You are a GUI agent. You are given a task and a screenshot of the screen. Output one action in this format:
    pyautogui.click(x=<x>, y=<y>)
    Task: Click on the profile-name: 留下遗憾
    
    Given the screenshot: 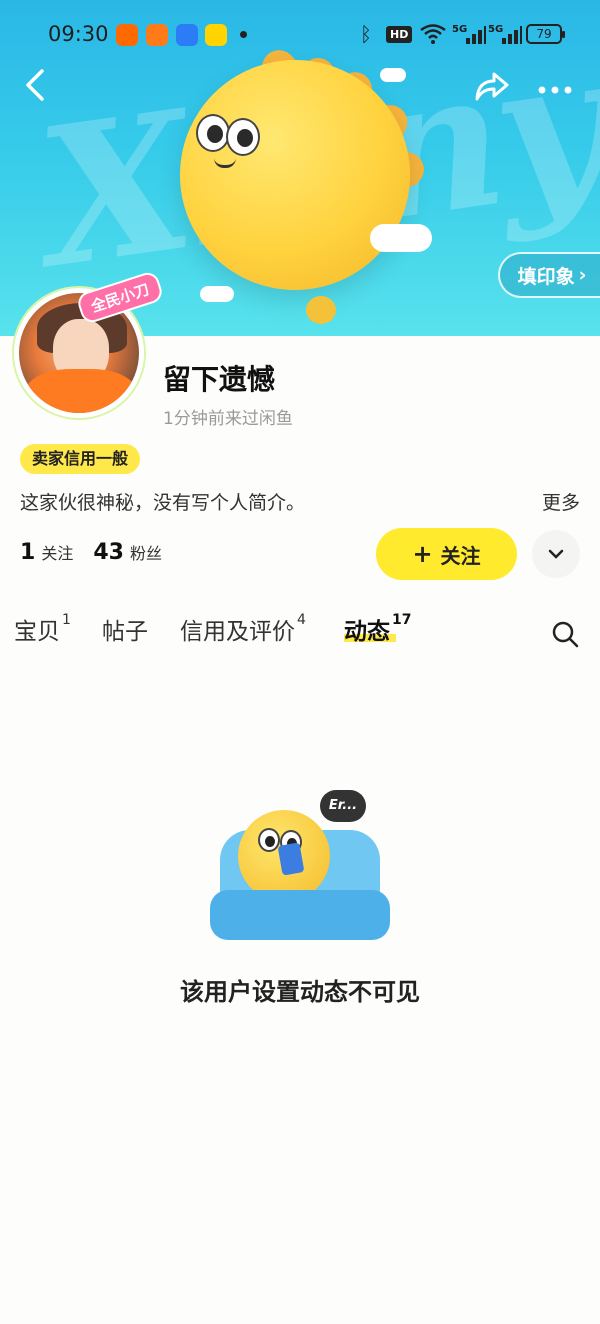 What is the action you would take?
    pyautogui.click(x=219, y=379)
    